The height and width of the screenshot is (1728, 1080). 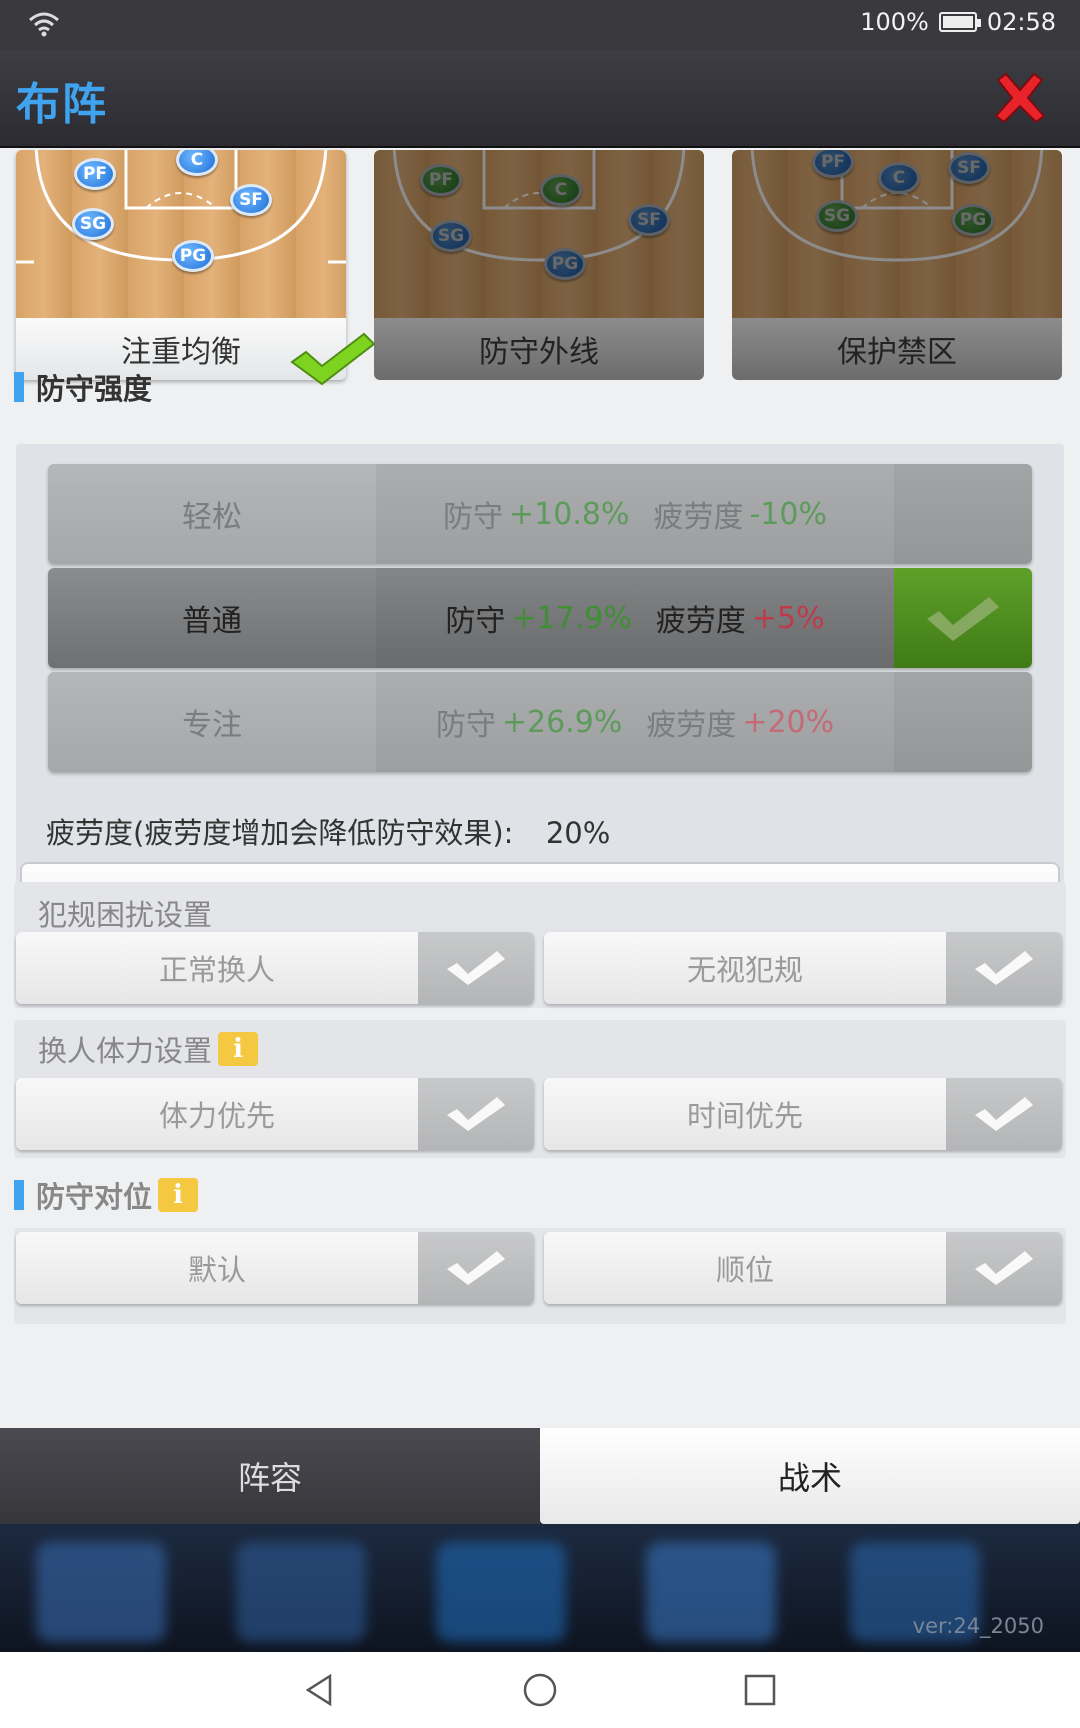 I want to click on option-label: 体力优先, so click(x=217, y=1114).